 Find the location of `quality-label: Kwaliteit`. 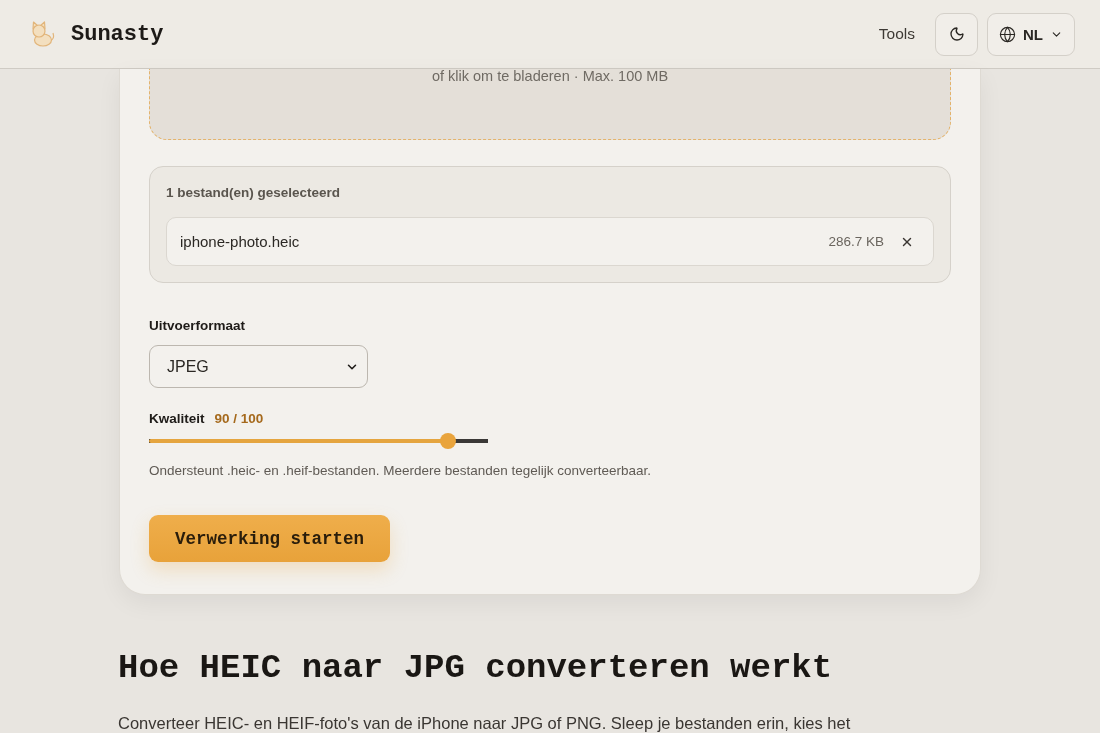

quality-label: Kwaliteit is located at coordinates (177, 419).